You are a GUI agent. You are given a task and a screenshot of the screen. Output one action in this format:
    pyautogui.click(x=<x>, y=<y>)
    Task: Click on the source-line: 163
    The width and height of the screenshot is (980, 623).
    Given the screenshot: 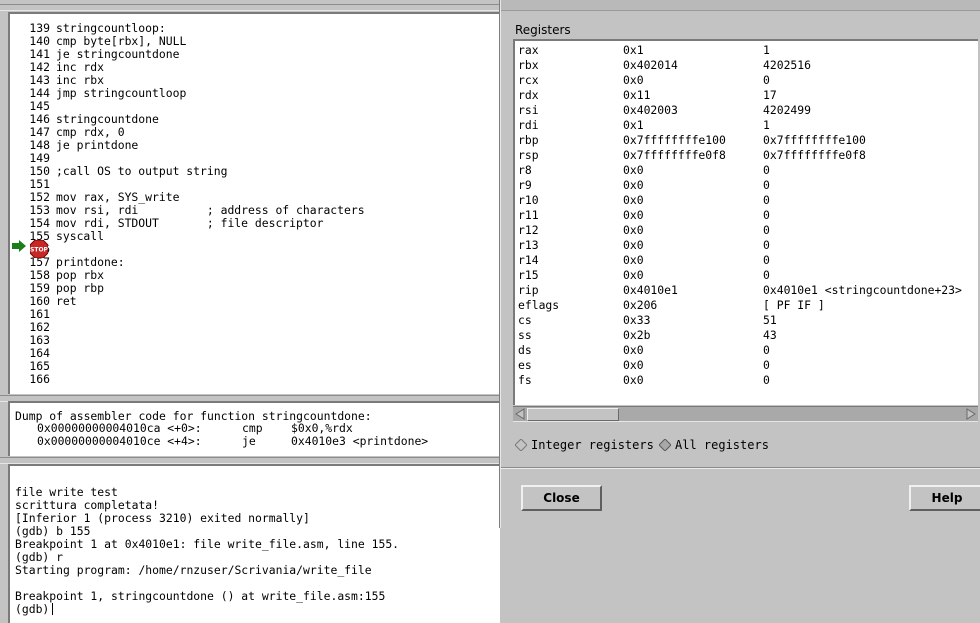 What is the action you would take?
    pyautogui.click(x=194, y=340)
    